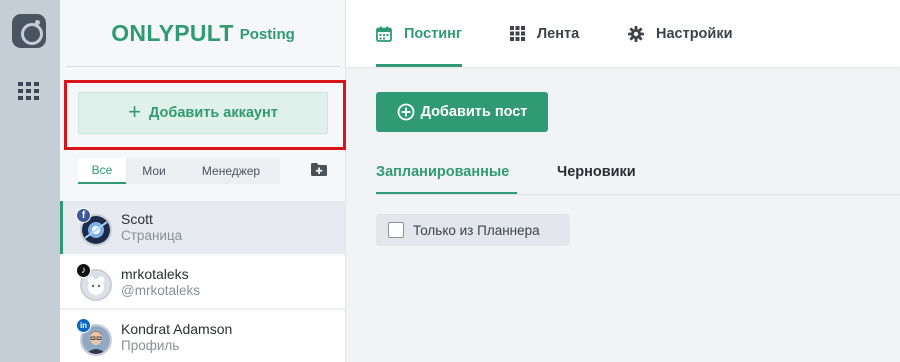 The height and width of the screenshot is (362, 900). I want to click on tab-feed-label: Лента, so click(558, 33).